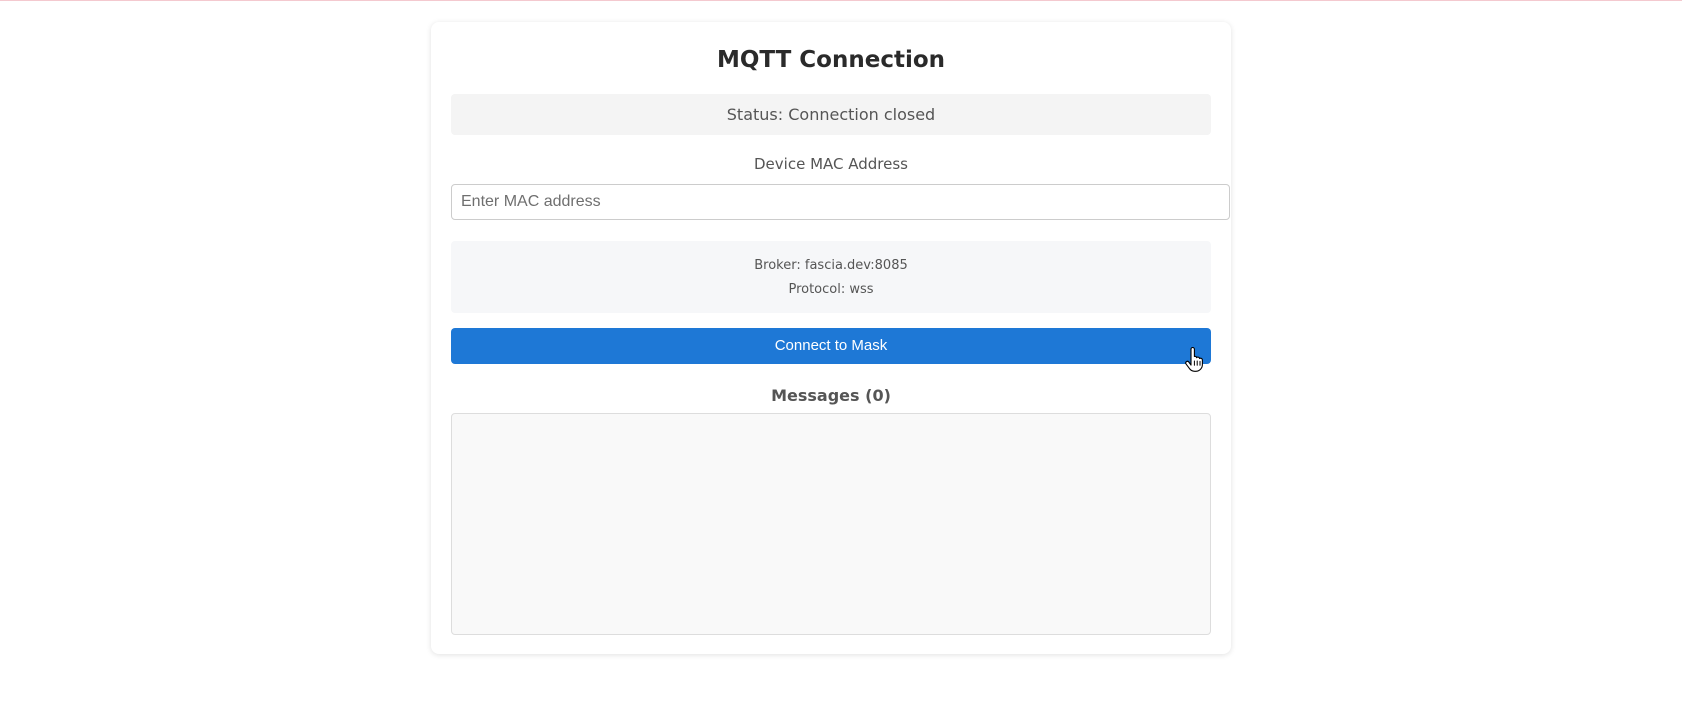 This screenshot has width=1682, height=708. I want to click on status-banner: Status: Connection closed, so click(831, 114).